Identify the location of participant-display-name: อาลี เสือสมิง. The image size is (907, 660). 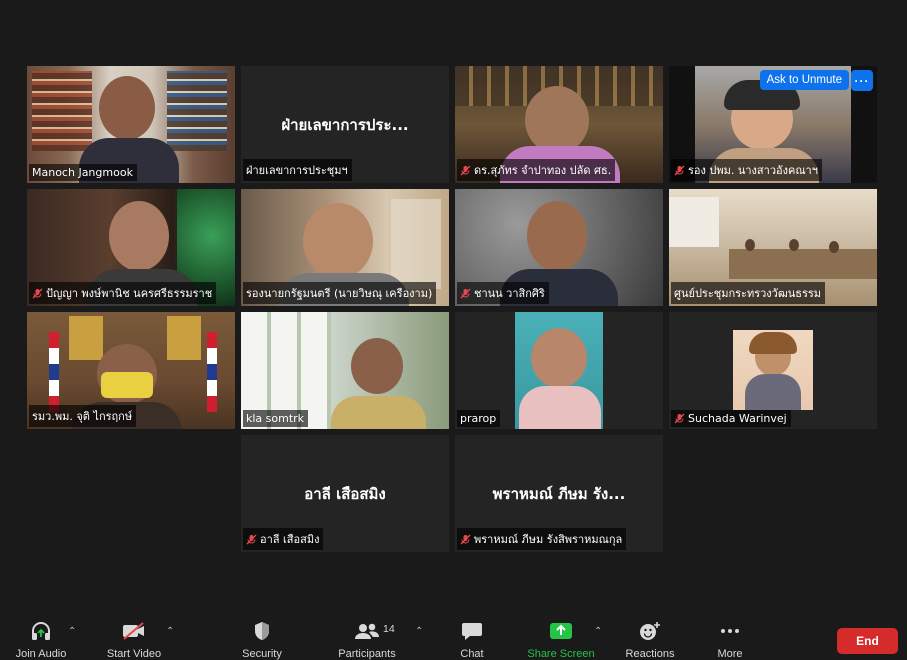
(345, 493).